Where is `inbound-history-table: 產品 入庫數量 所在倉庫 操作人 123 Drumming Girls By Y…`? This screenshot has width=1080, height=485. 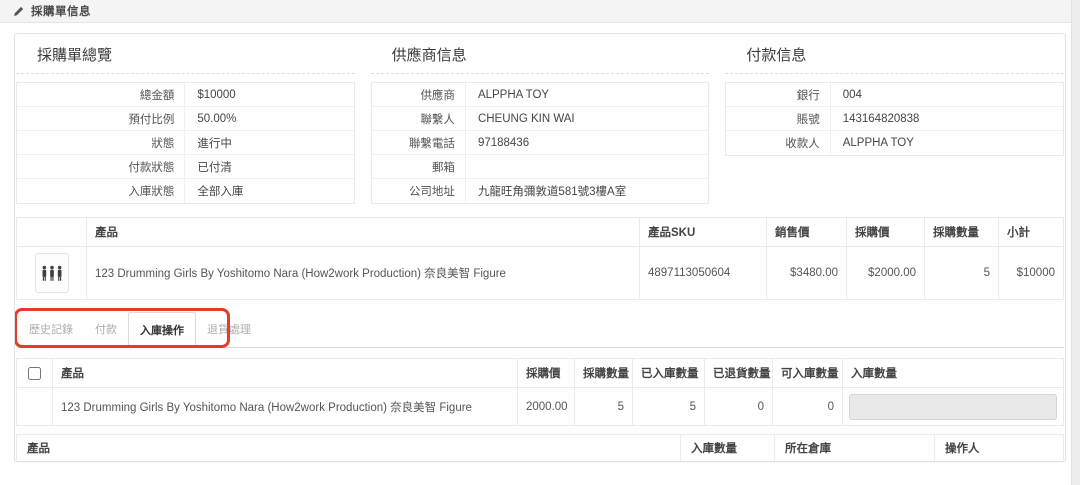
inbound-history-table: 產品 入庫數量 所在倉庫 操作人 123 Drumming Girls By Y… is located at coordinates (540, 448).